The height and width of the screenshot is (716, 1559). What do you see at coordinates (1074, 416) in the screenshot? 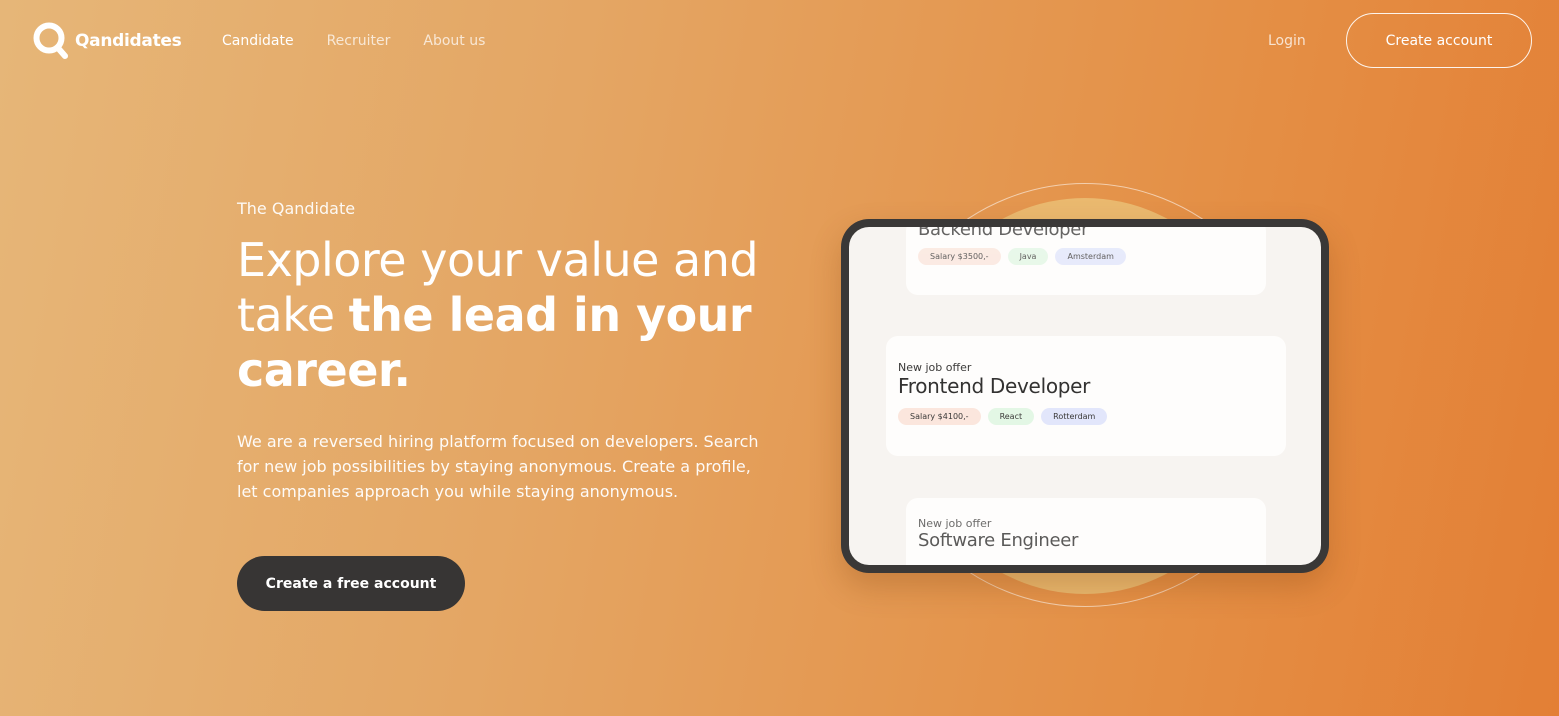
I see `tag-city: Rotterdam` at bounding box center [1074, 416].